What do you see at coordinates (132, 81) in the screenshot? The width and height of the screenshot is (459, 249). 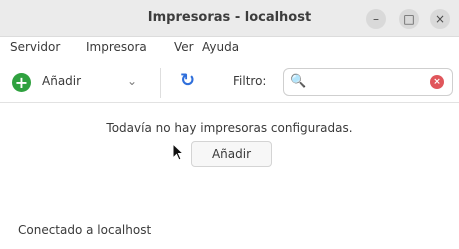 I see `chevron-down-icon: ⌄` at bounding box center [132, 81].